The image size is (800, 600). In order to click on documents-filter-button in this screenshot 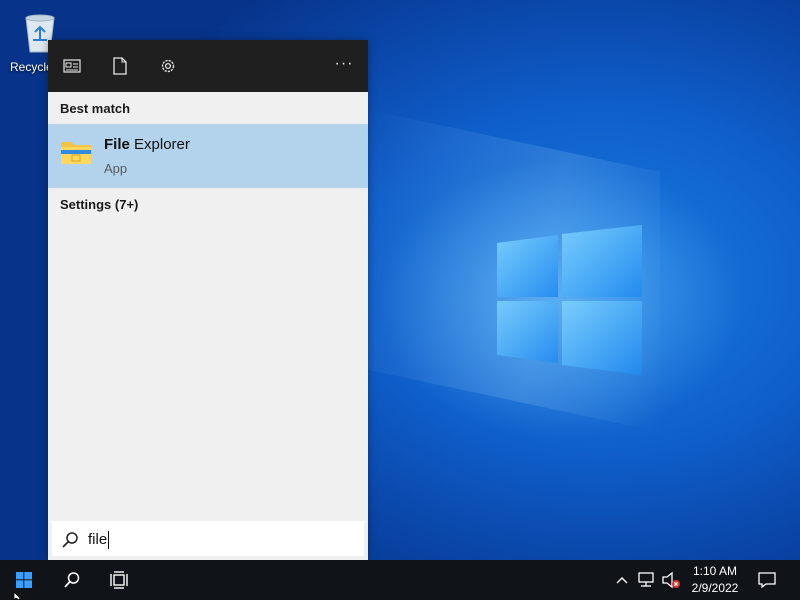, I will do `click(120, 66)`.